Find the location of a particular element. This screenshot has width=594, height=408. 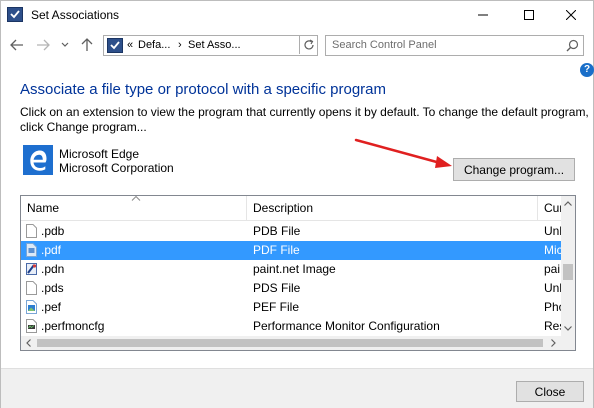

maximize-icon is located at coordinates (529, 15).